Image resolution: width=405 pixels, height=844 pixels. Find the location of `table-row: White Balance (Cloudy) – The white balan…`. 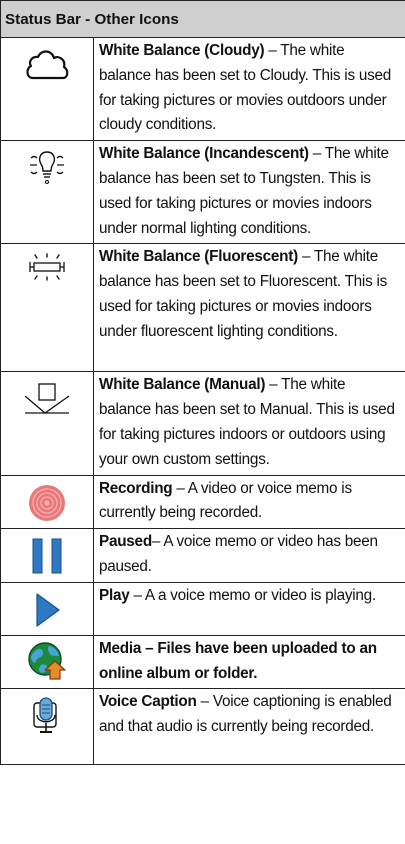

table-row: White Balance (Cloudy) – The white balan… is located at coordinates (202, 89).